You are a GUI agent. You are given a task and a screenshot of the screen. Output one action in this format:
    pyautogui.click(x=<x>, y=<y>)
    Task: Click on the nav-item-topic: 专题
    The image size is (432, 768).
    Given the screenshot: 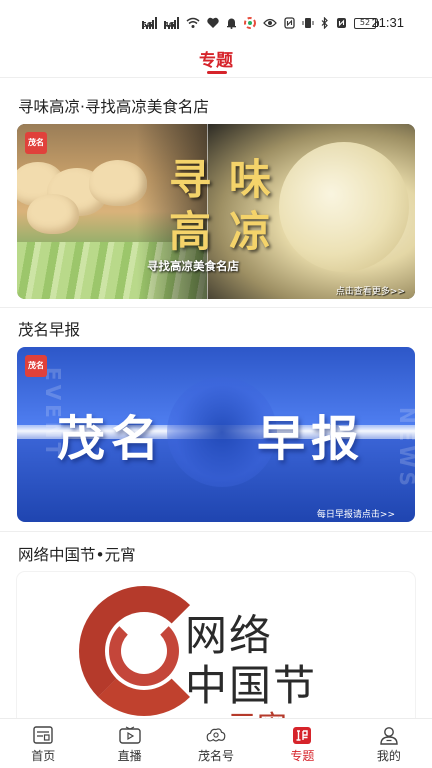 What is the action you would take?
    pyautogui.click(x=302, y=743)
    